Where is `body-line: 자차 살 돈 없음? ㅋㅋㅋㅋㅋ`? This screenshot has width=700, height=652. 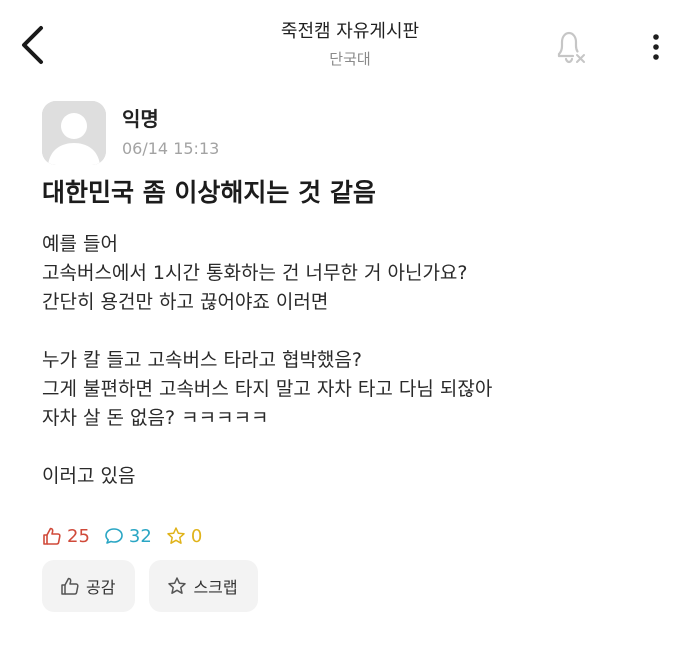 body-line: 자차 살 돈 없음? ㅋㅋㅋㅋㅋ is located at coordinates (155, 418).